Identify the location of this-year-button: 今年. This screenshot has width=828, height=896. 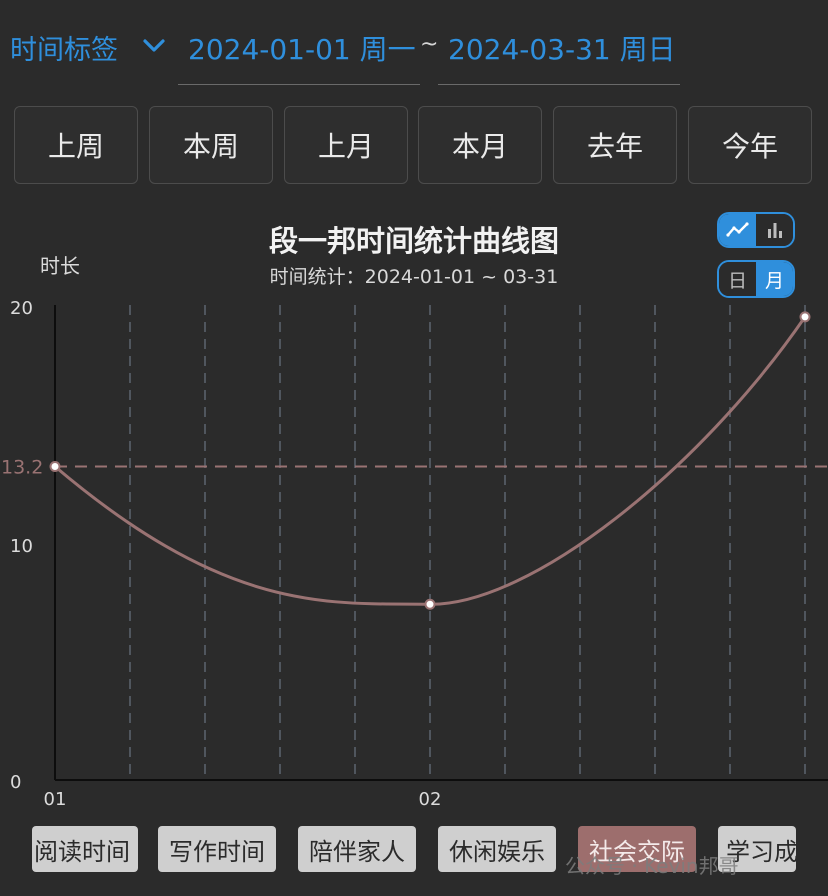
(750, 145).